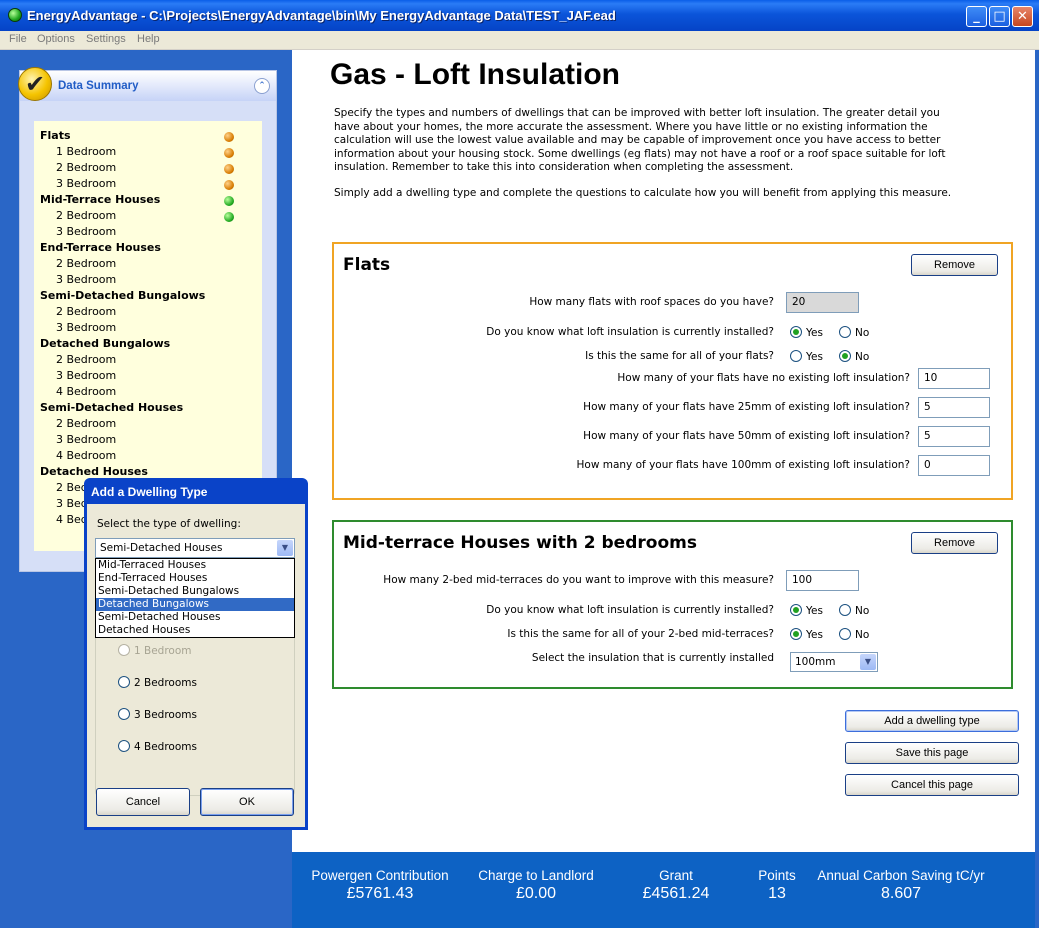 The image size is (1039, 928). Describe the element at coordinates (777, 893) in the screenshot. I see `stat-value: 13` at that location.